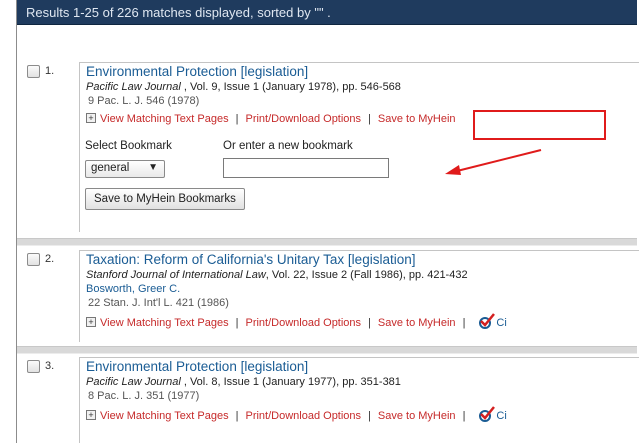 This screenshot has width=640, height=443. What do you see at coordinates (501, 416) in the screenshot?
I see `result-3-cite-link: Ci` at bounding box center [501, 416].